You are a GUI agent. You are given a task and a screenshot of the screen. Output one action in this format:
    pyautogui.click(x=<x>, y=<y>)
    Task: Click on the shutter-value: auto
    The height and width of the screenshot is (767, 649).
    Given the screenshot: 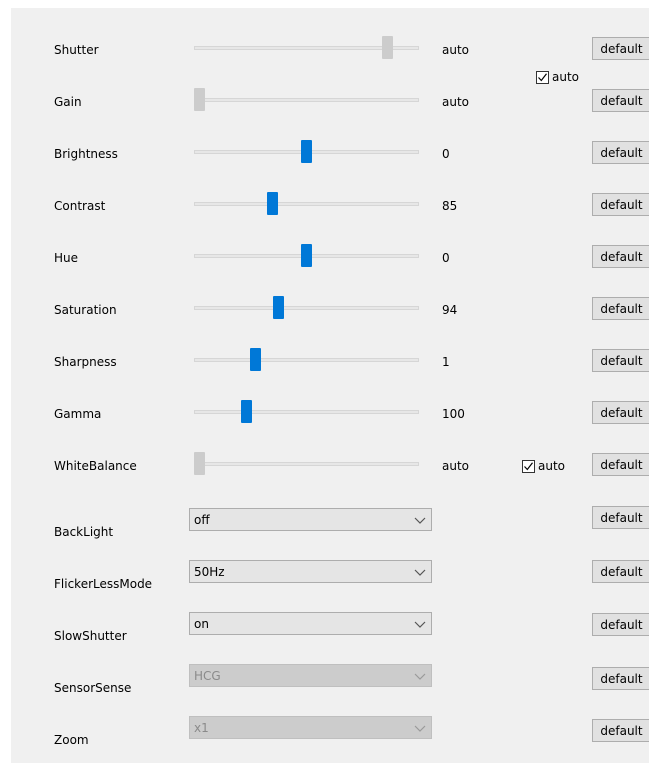 What is the action you would take?
    pyautogui.click(x=456, y=50)
    